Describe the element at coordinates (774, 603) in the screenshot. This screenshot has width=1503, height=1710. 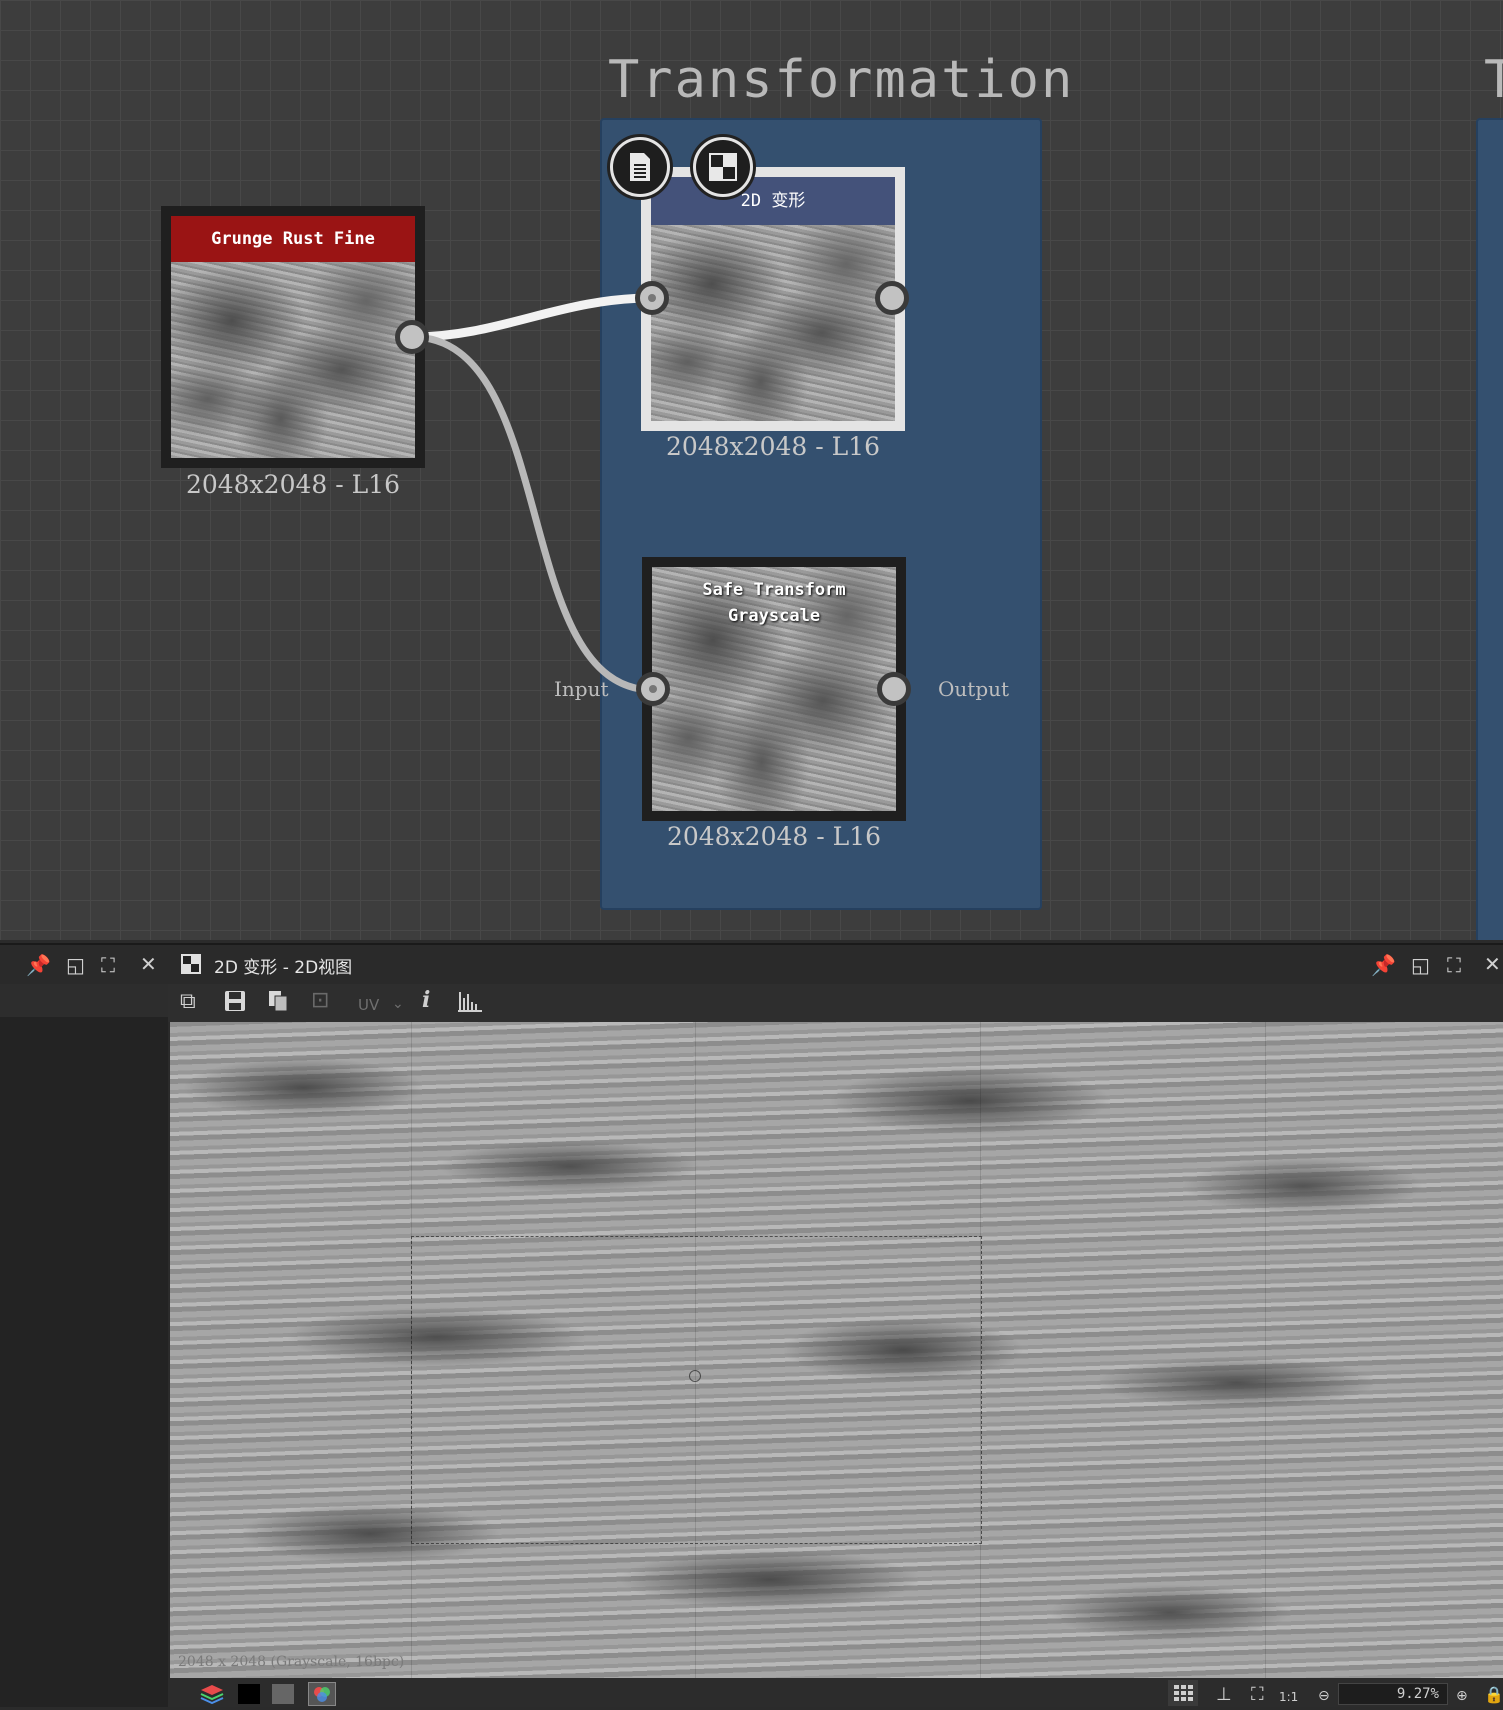
I see `node-title: Safe Transform Grayscale` at that location.